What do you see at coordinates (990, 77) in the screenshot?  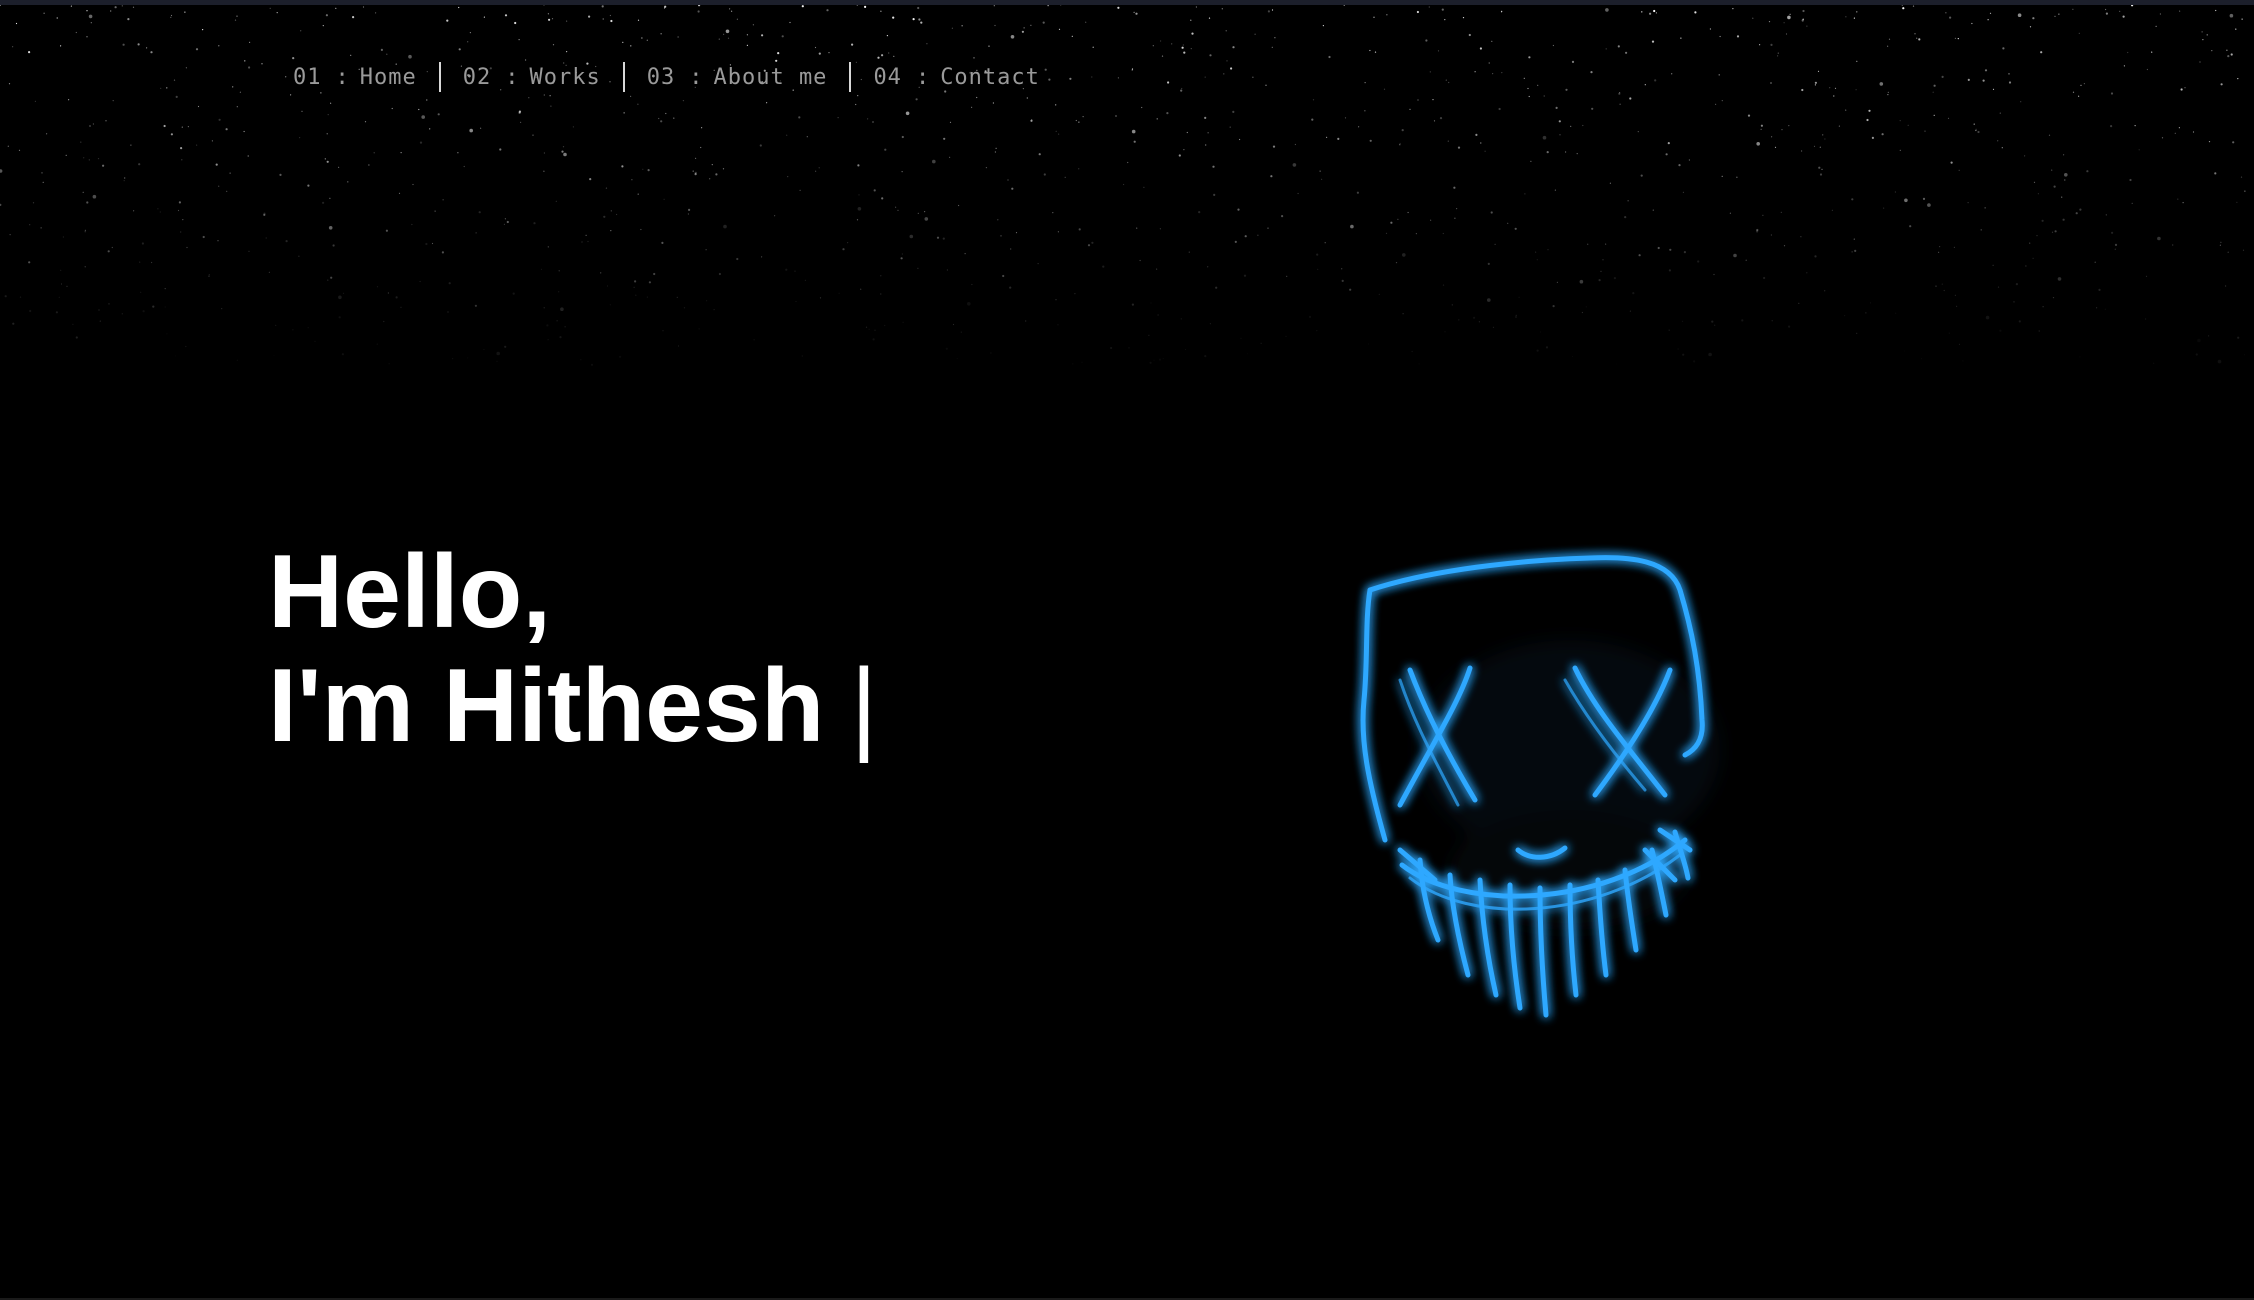 I see `nav-item-label: Contact` at bounding box center [990, 77].